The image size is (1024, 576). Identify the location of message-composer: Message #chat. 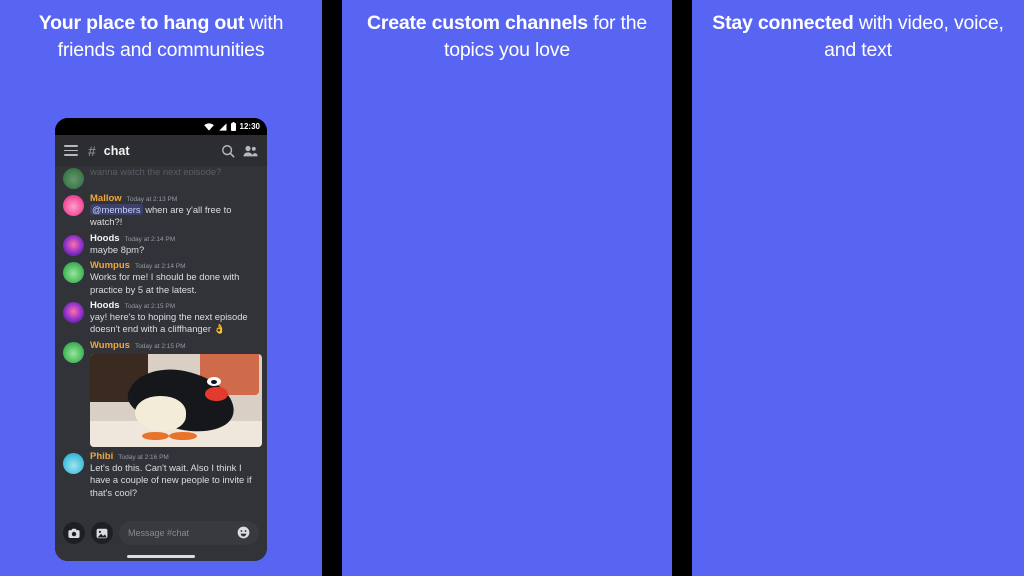
(161, 533).